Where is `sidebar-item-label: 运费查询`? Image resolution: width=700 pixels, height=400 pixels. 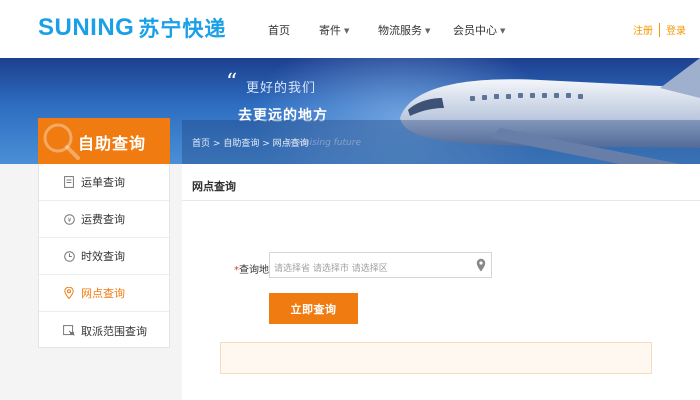 sidebar-item-label: 运费查询 is located at coordinates (103, 219).